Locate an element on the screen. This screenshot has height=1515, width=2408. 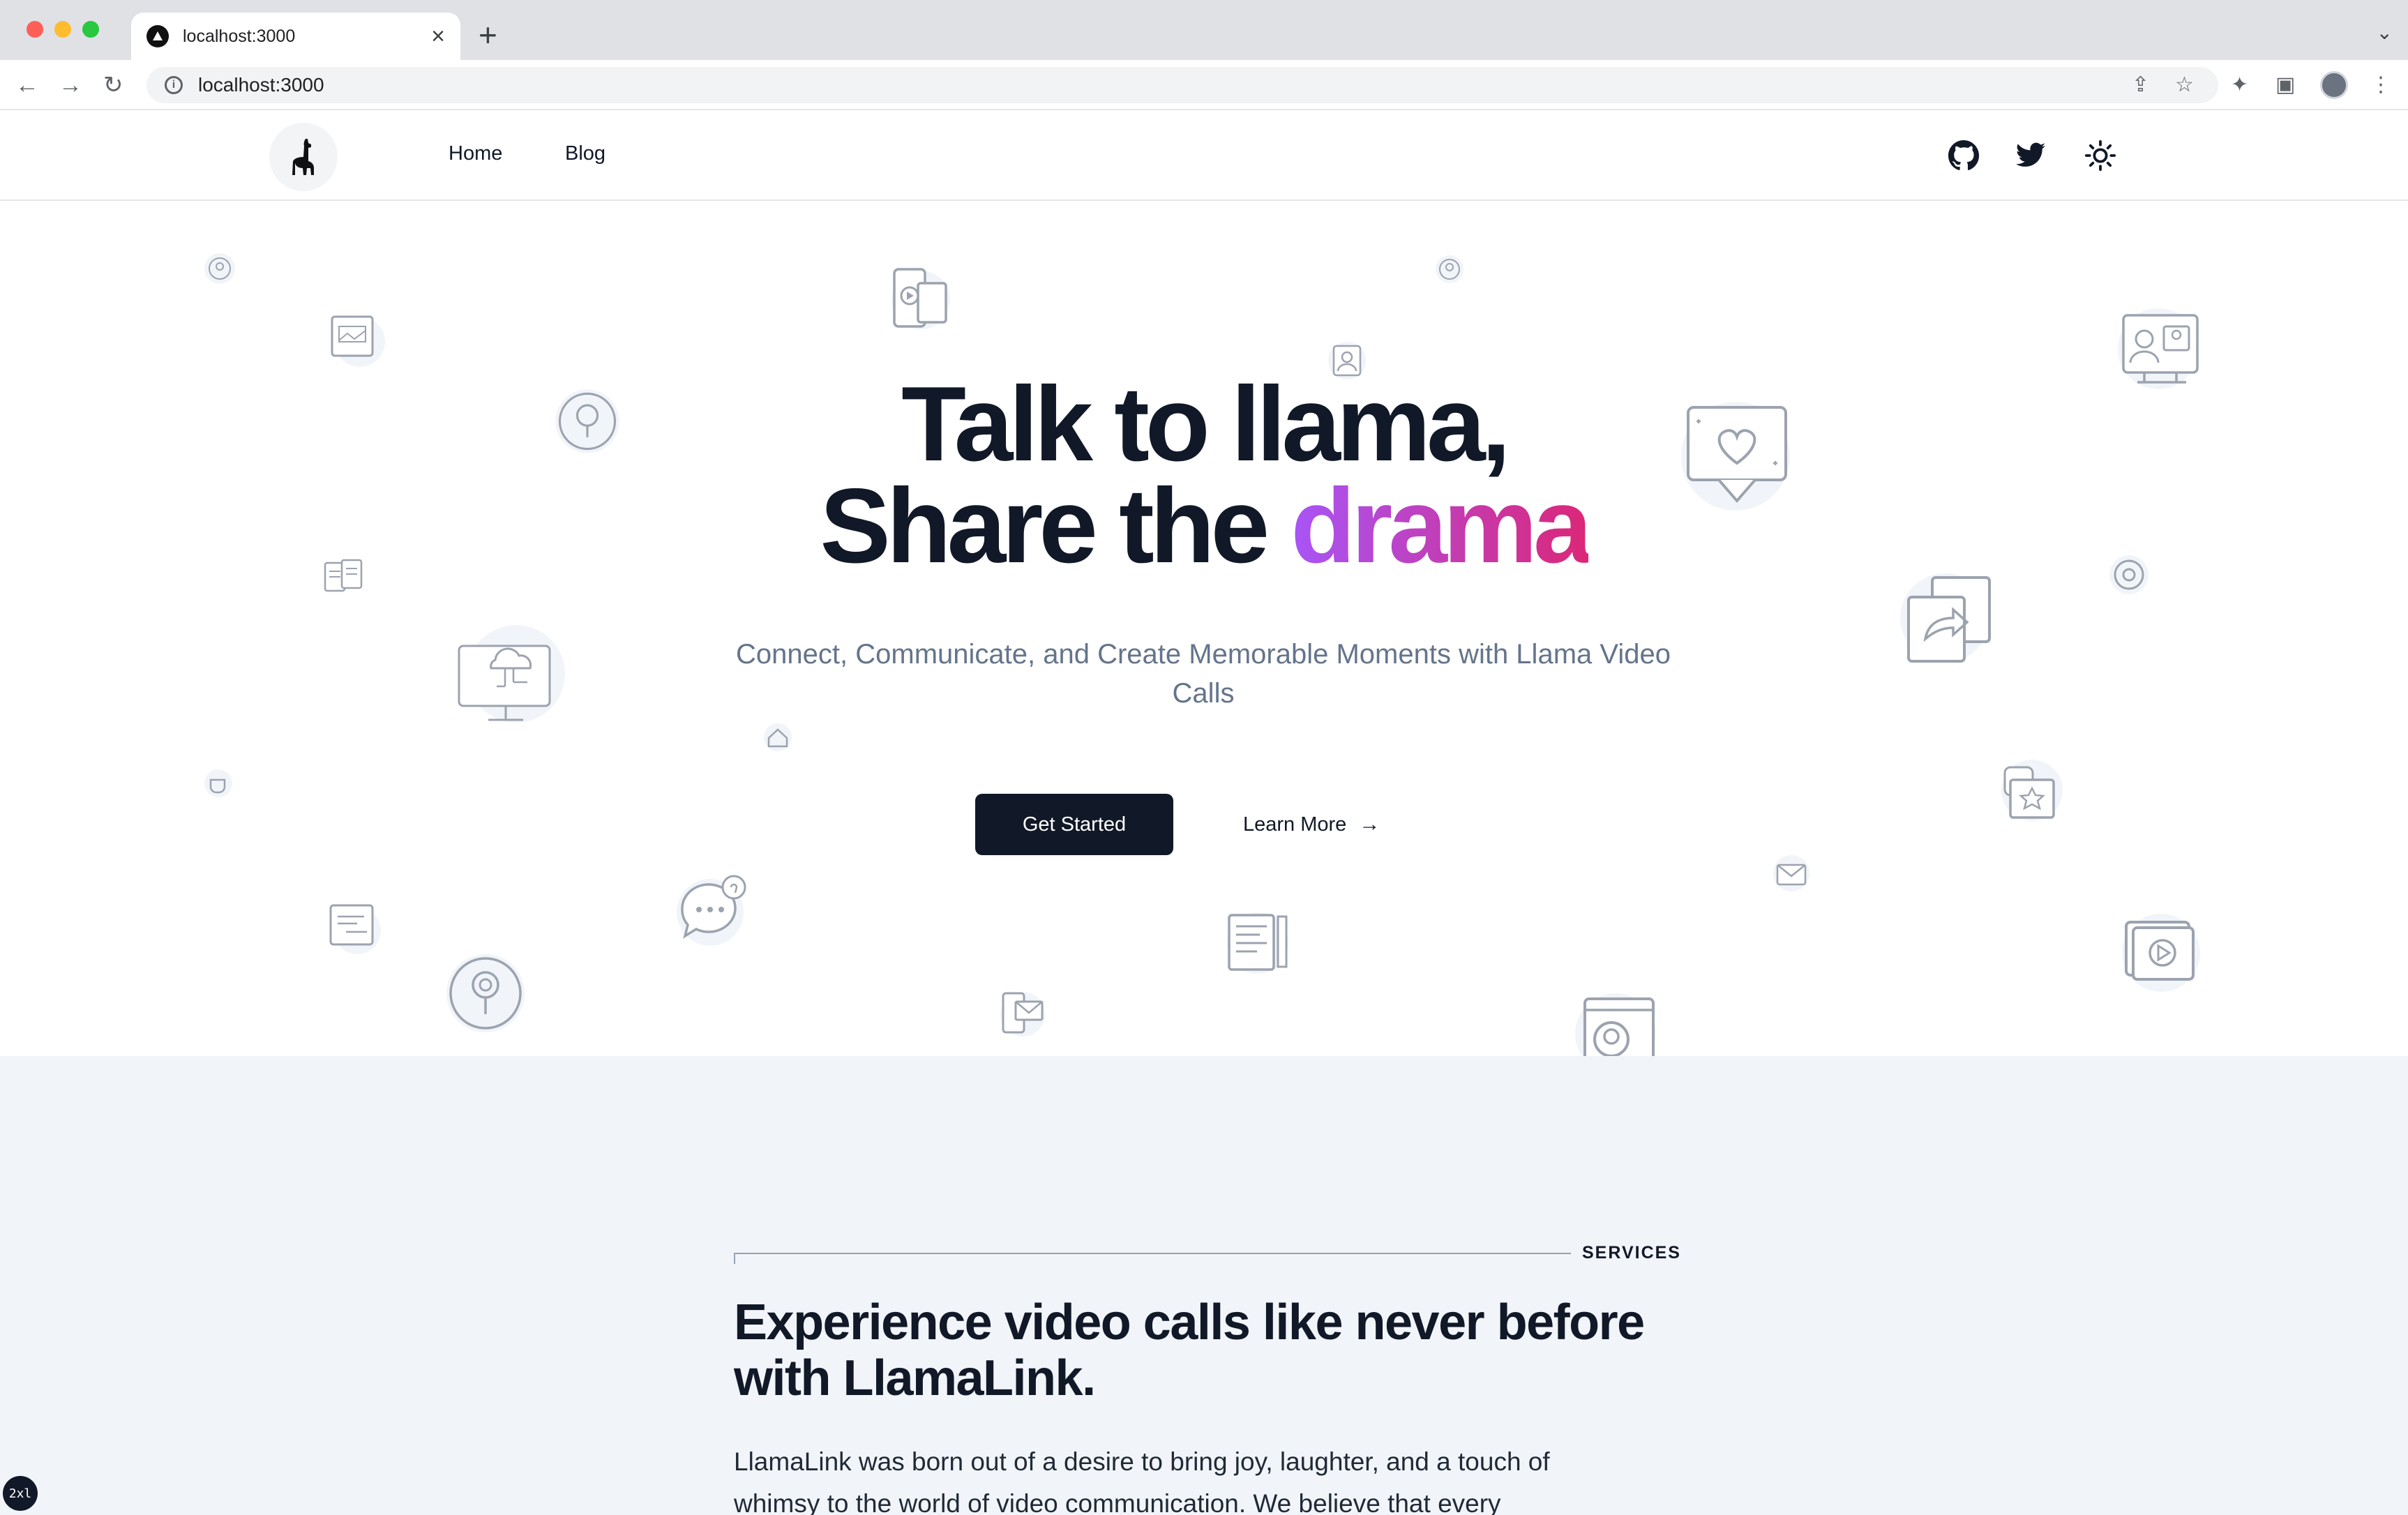
site-header: Home Blog is located at coordinates (1204, 155).